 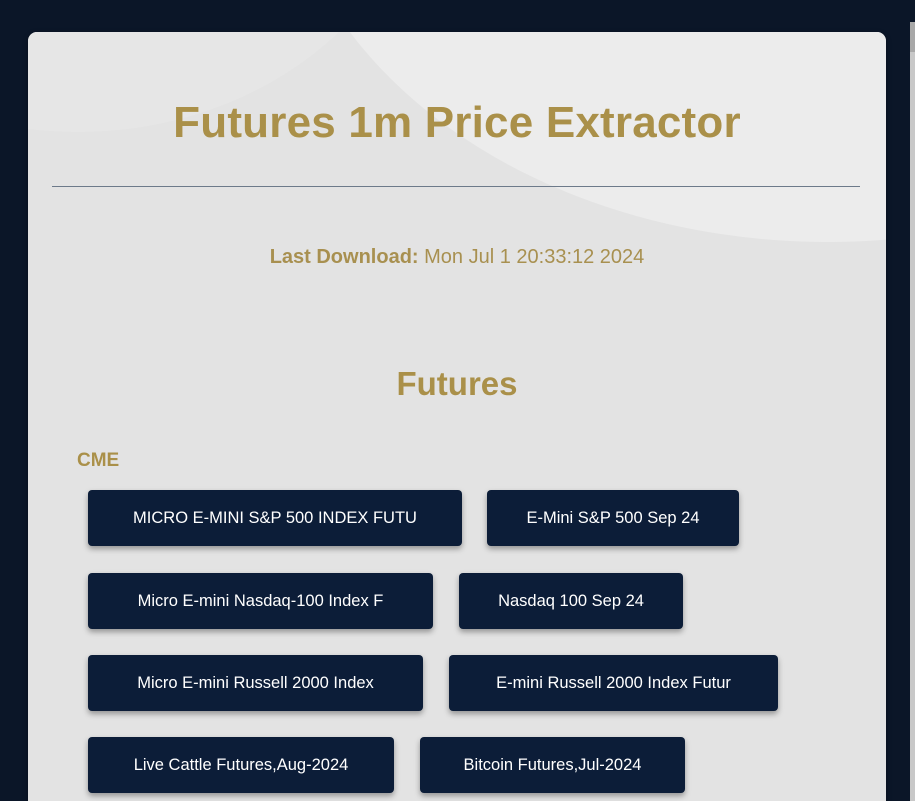 What do you see at coordinates (912, 37) in the screenshot?
I see `scrollbar-thumb` at bounding box center [912, 37].